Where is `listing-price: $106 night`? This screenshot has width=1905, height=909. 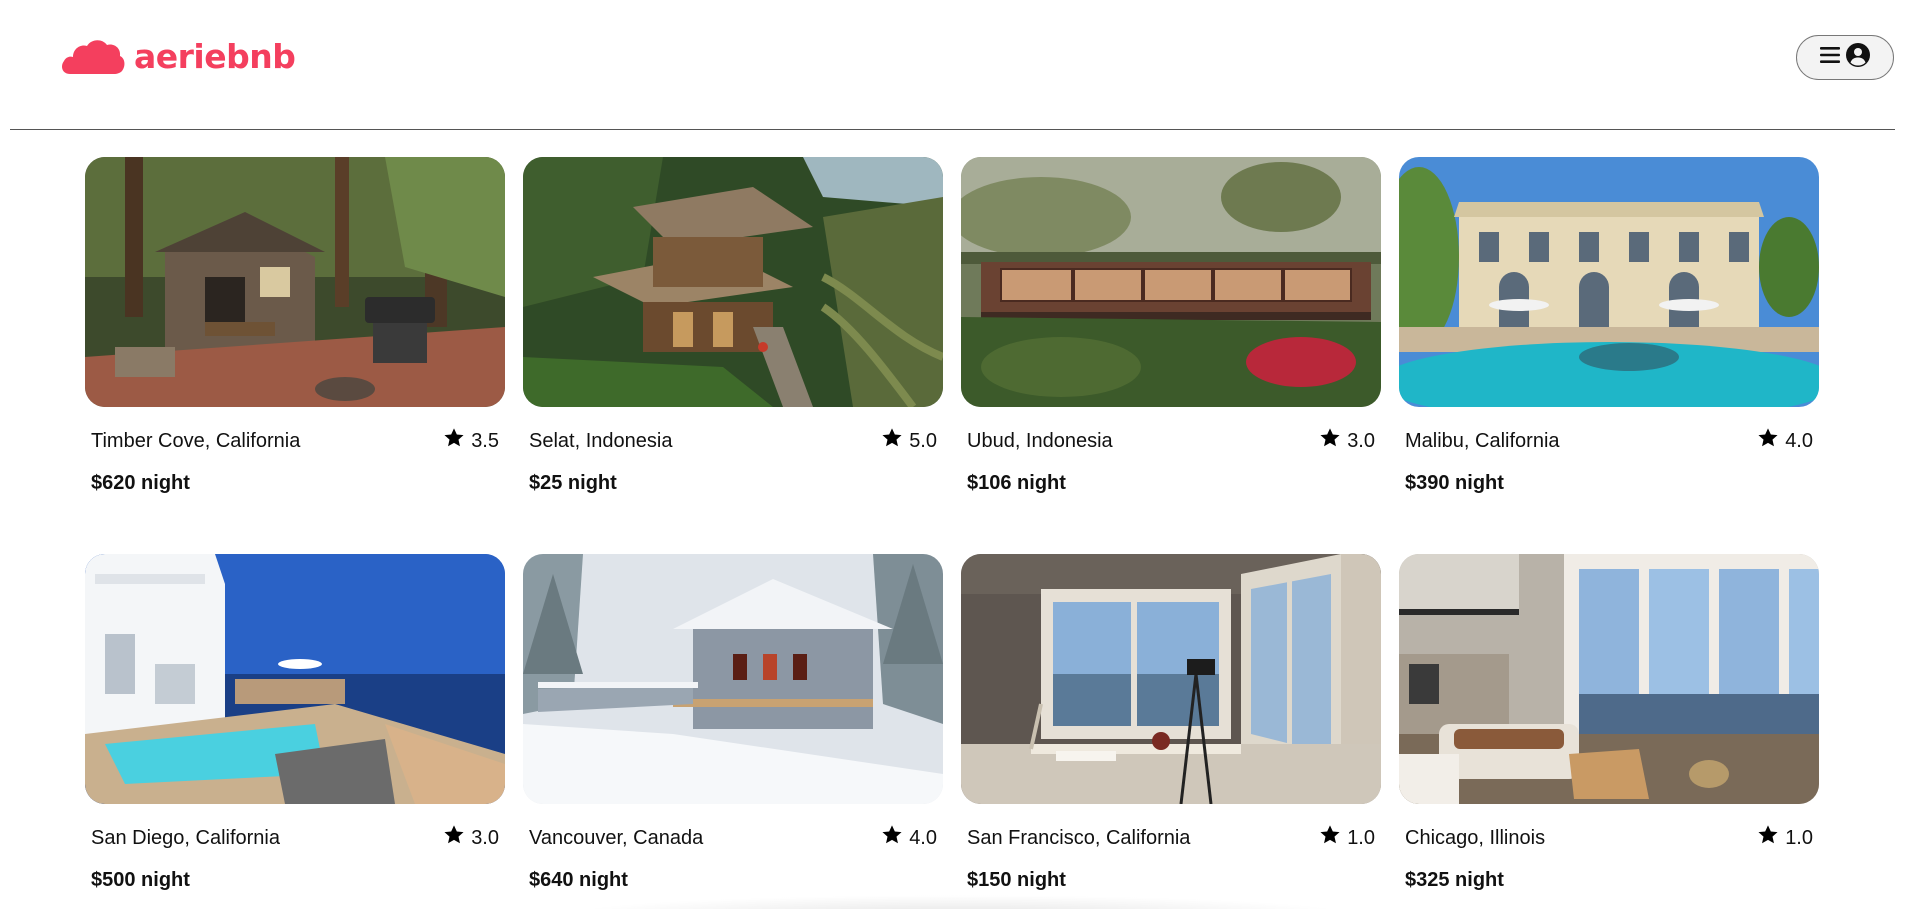
listing-price: $106 night is located at coordinates (1016, 483).